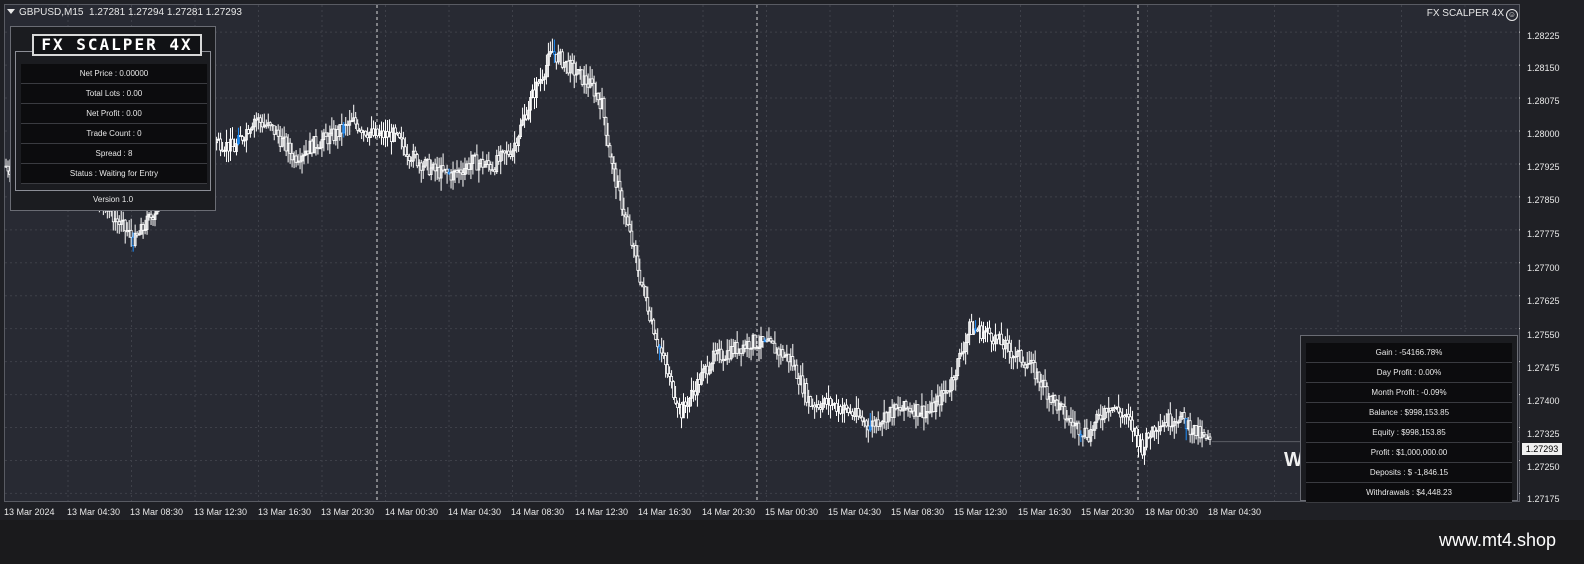 The image size is (1584, 564). I want to click on status-row: Status : Waiting for Entry, so click(114, 174).